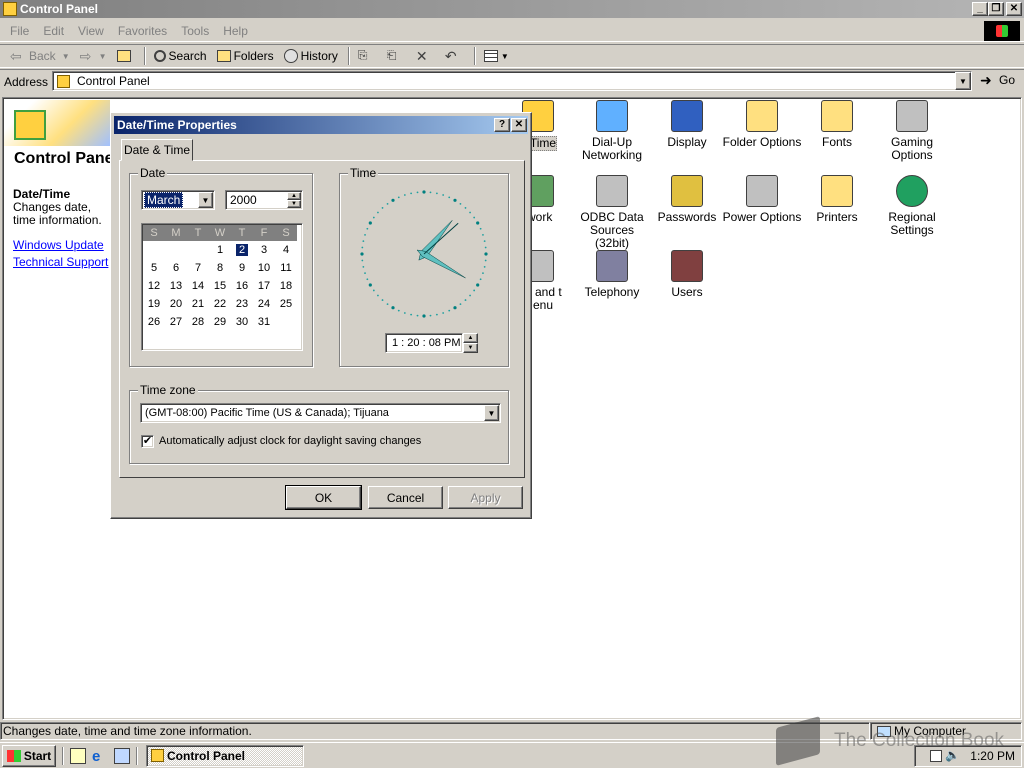 Image resolution: width=1024 pixels, height=768 pixels. I want to click on calendar-day: 25, so click(286, 304).